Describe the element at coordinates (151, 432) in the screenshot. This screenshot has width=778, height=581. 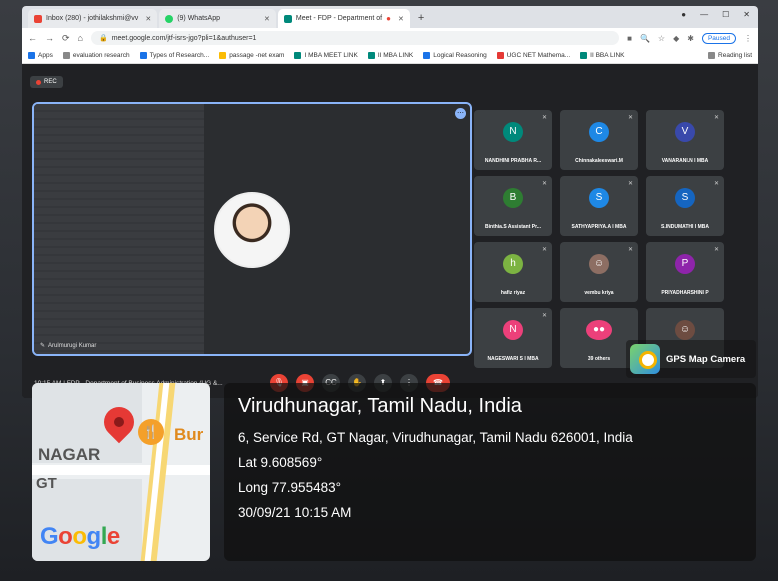
I see `restaurant-icon: 🍴` at that location.